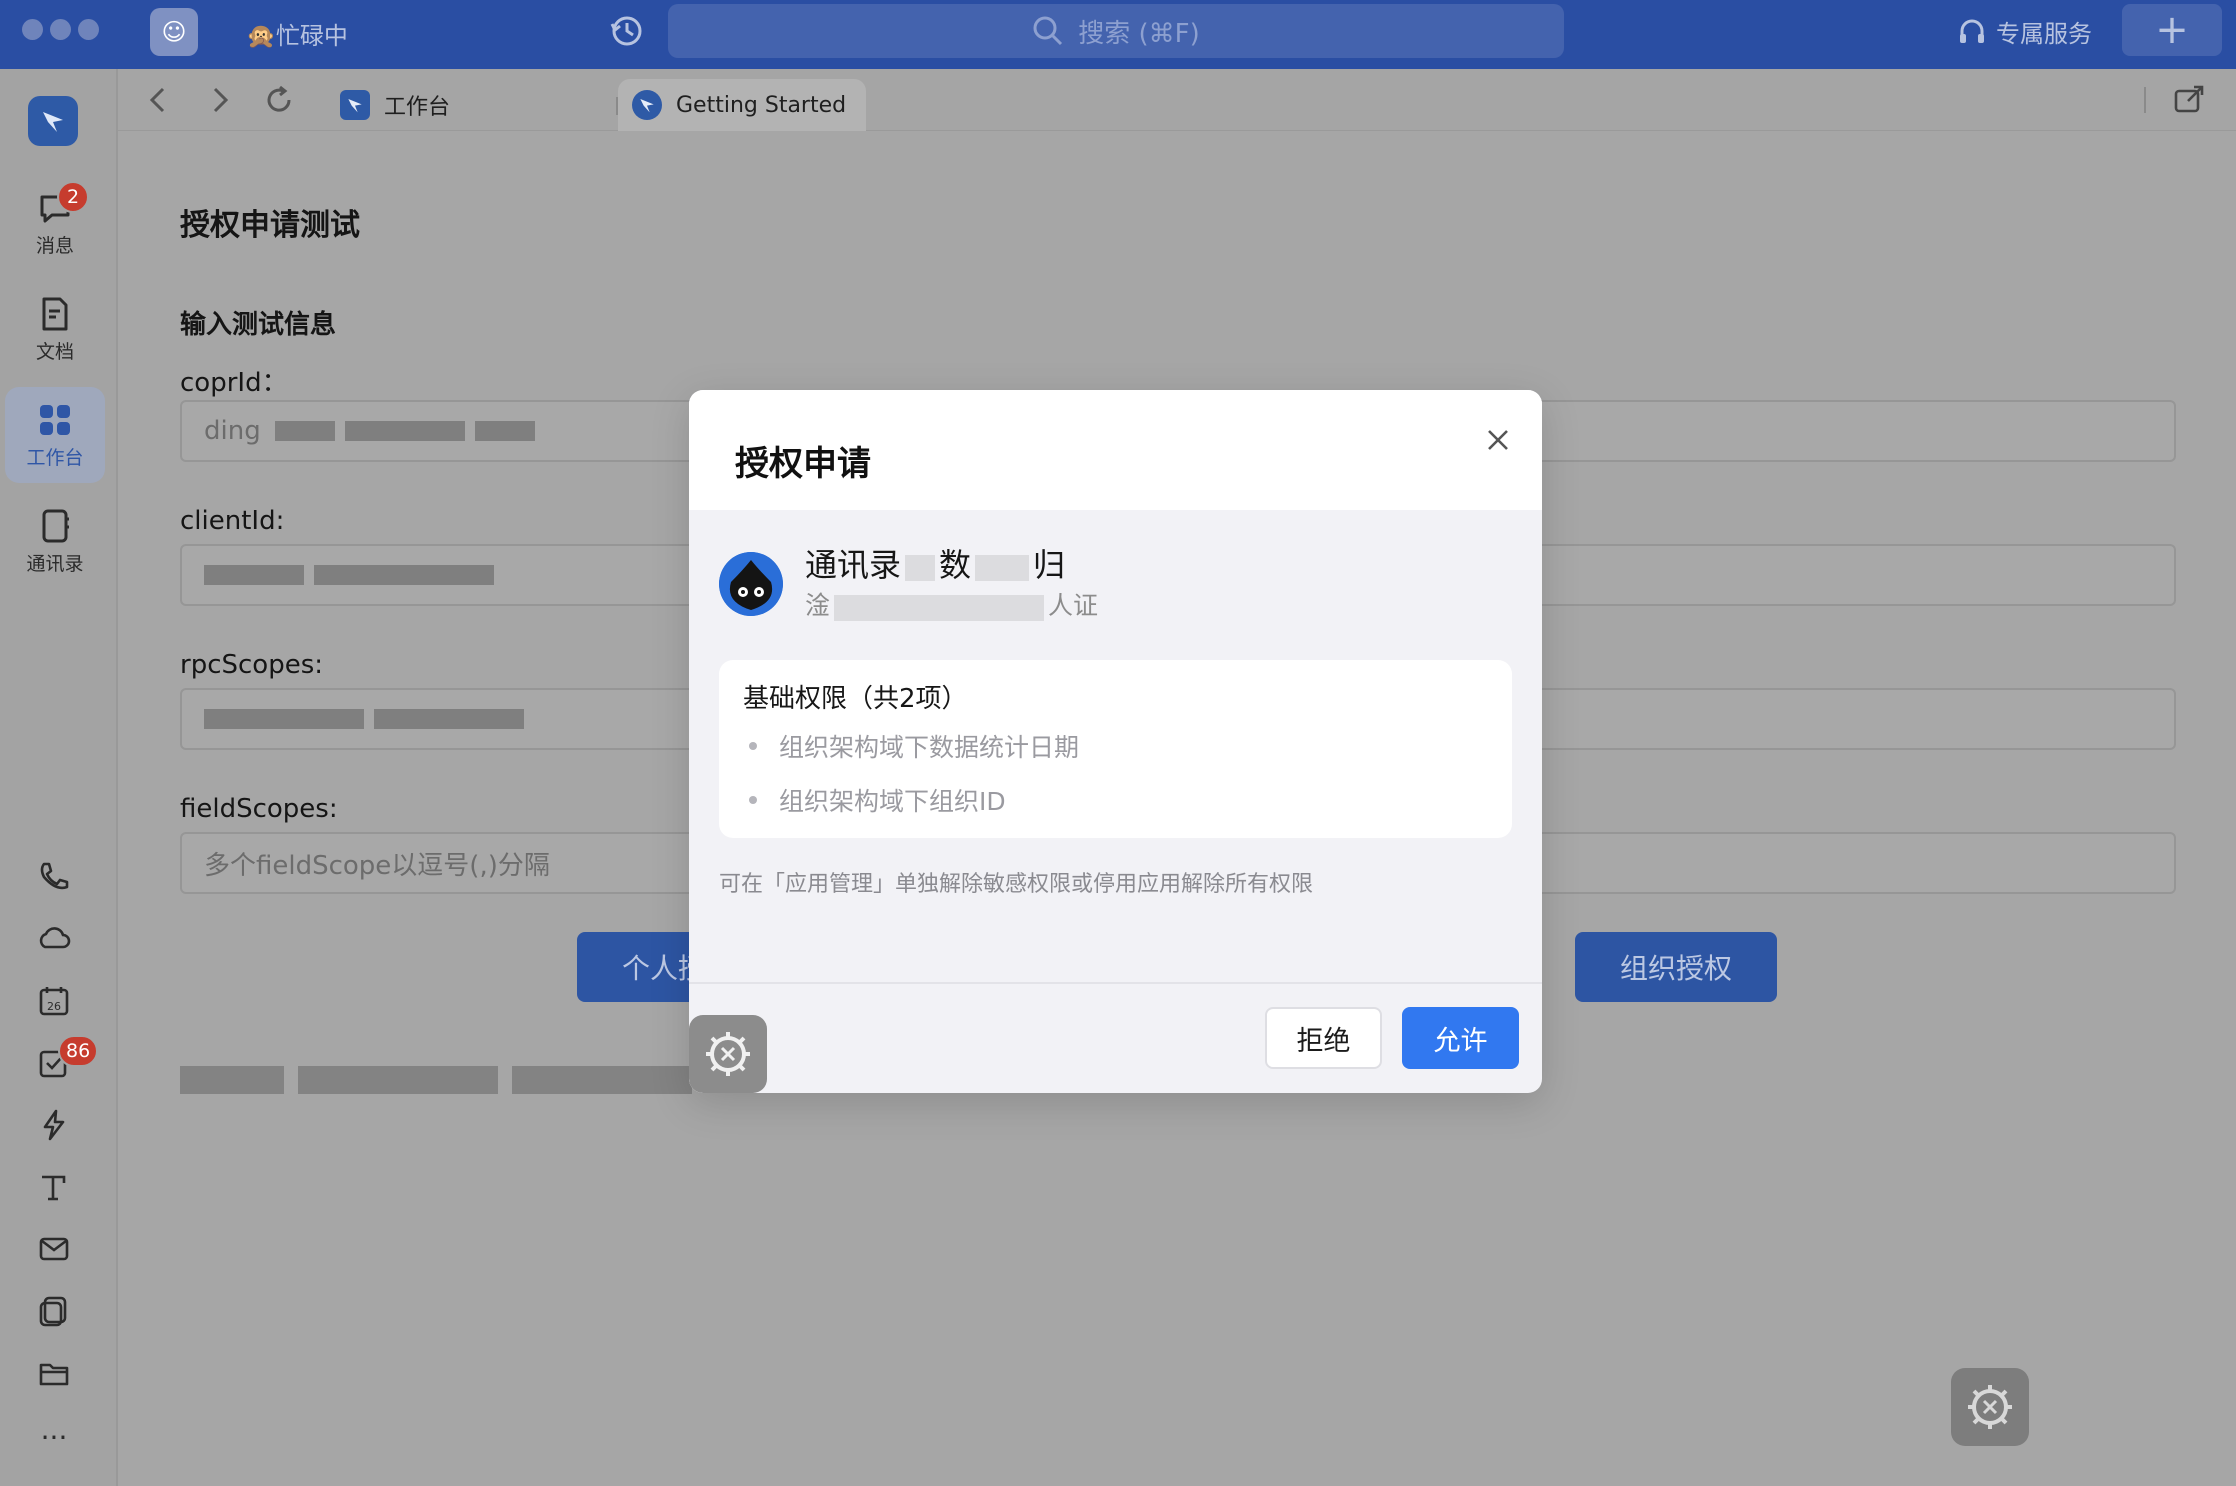 The height and width of the screenshot is (1486, 2236). What do you see at coordinates (1048, 31) in the screenshot?
I see `search-icon` at bounding box center [1048, 31].